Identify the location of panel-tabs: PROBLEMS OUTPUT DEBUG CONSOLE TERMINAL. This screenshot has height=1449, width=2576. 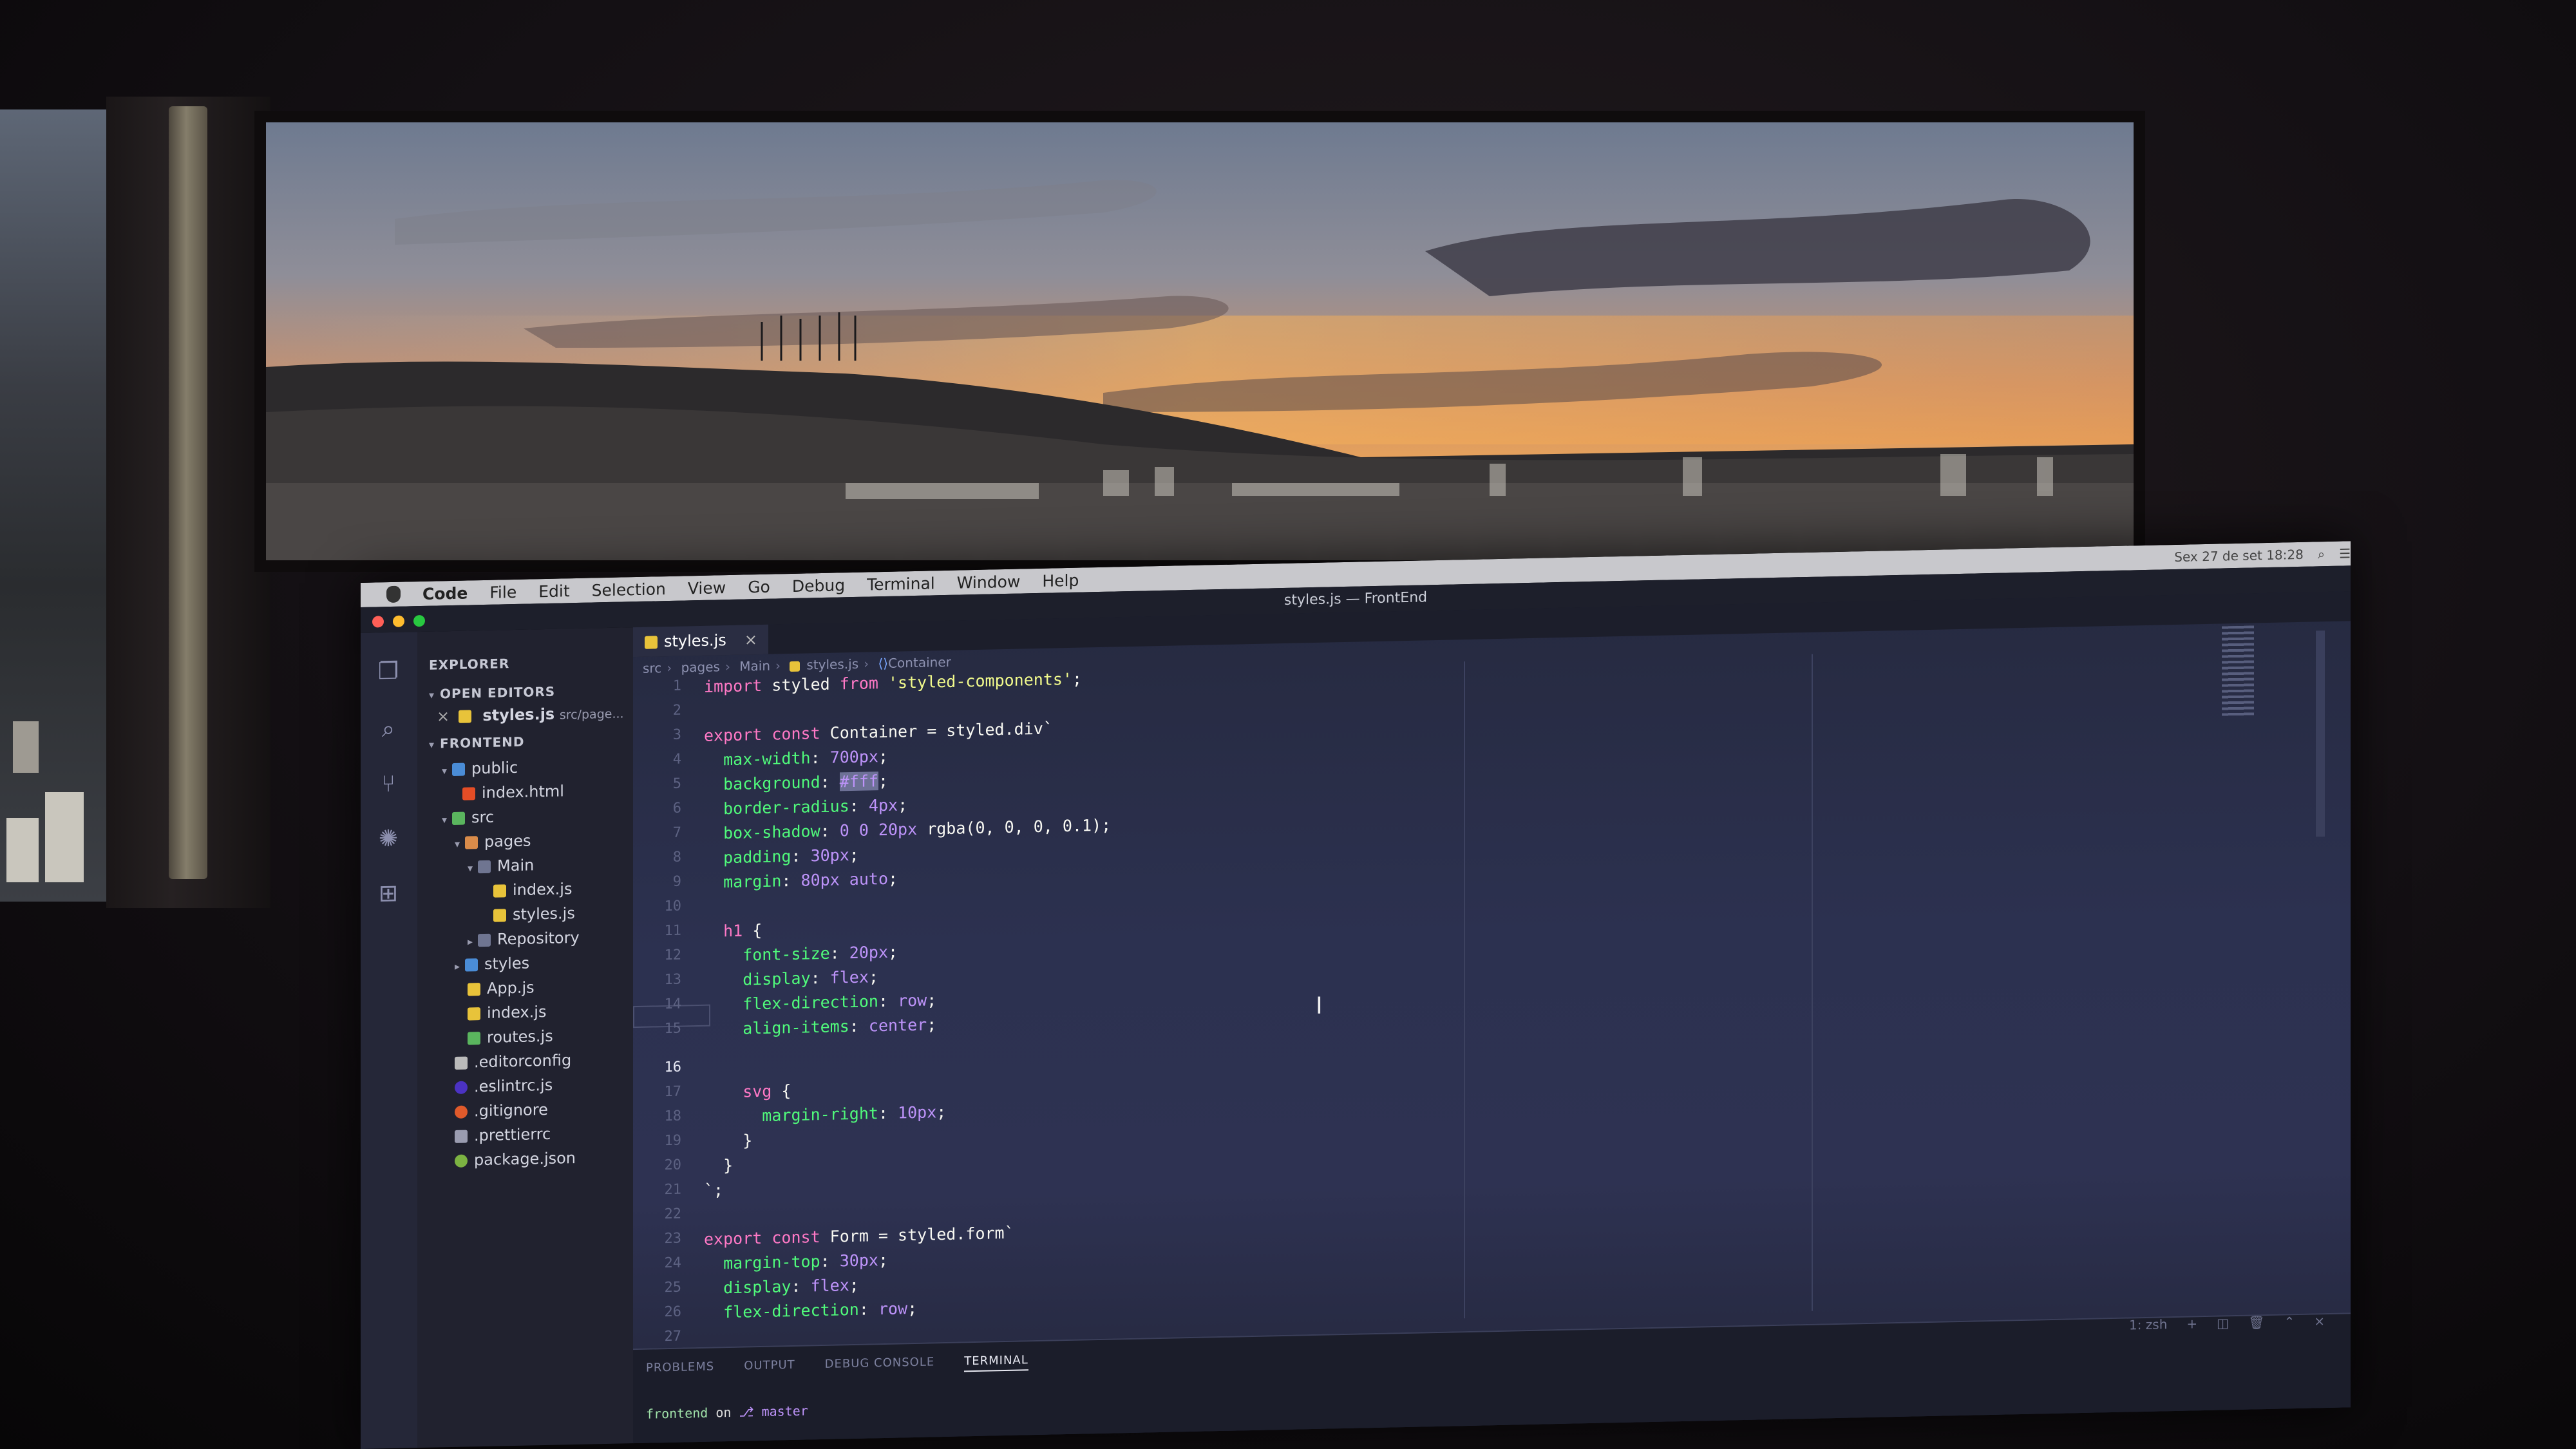
(837, 1366).